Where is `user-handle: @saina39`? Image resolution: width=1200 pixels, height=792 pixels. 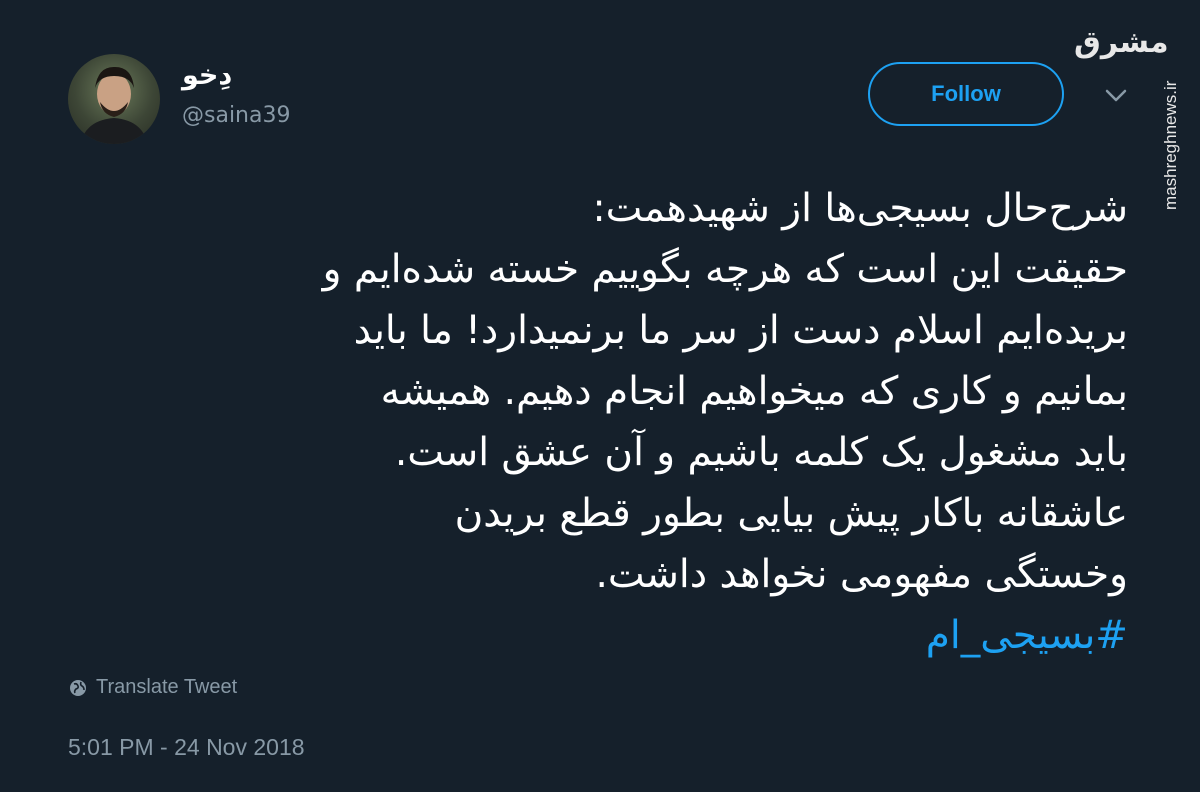
user-handle: @saina39 is located at coordinates (236, 116).